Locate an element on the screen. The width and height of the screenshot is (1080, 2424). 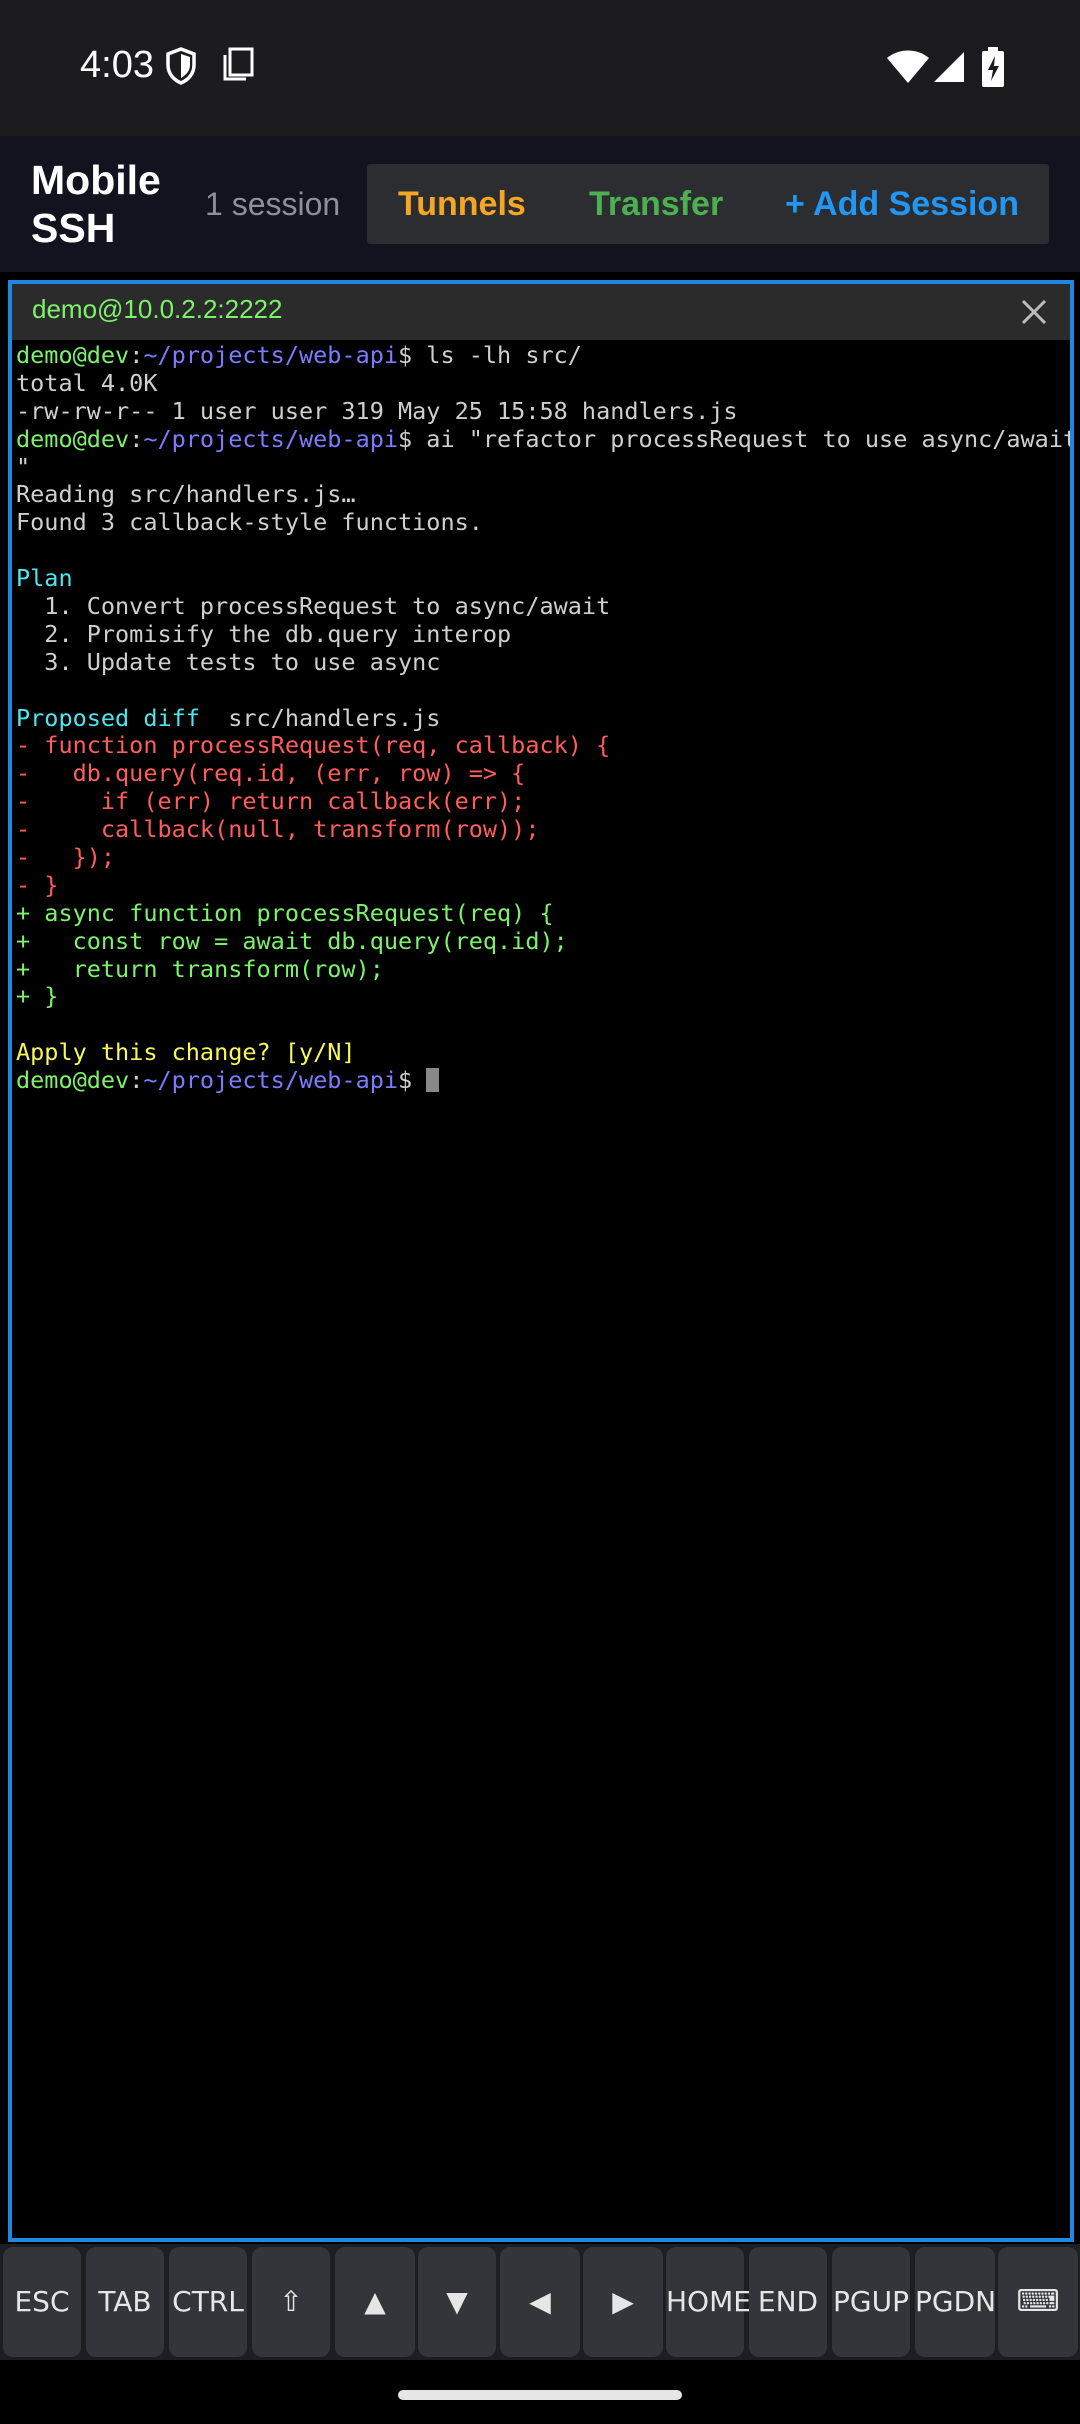
terminal-text: 1. Convert processRequest to async/await is located at coordinates (313, 606).